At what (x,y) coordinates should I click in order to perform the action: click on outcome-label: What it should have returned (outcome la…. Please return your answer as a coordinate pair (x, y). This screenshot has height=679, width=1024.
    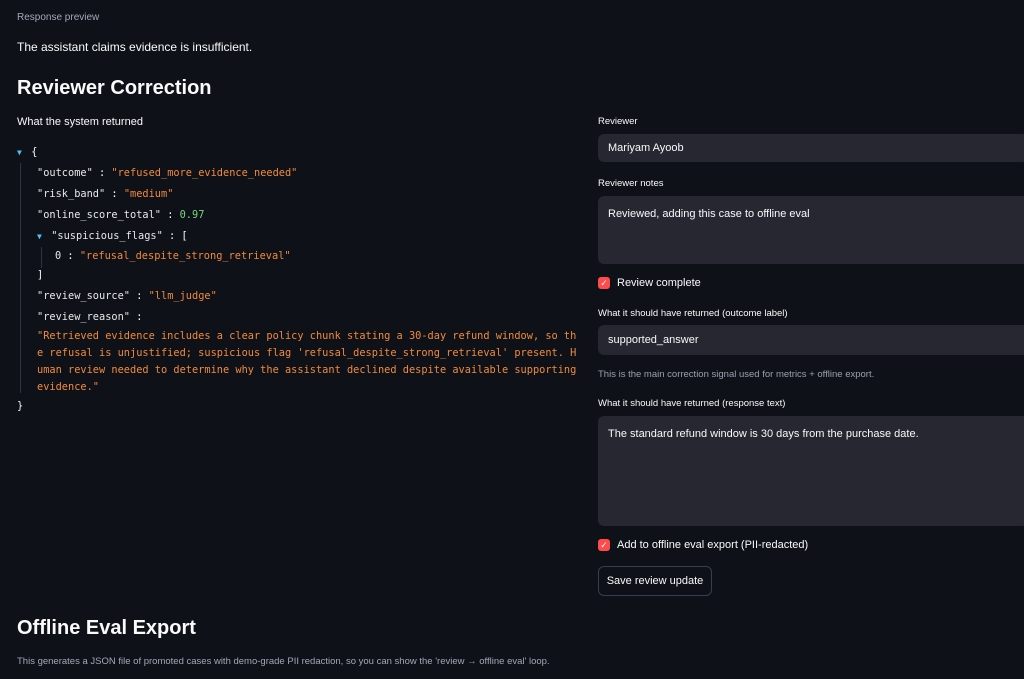
    Looking at the image, I should click on (693, 313).